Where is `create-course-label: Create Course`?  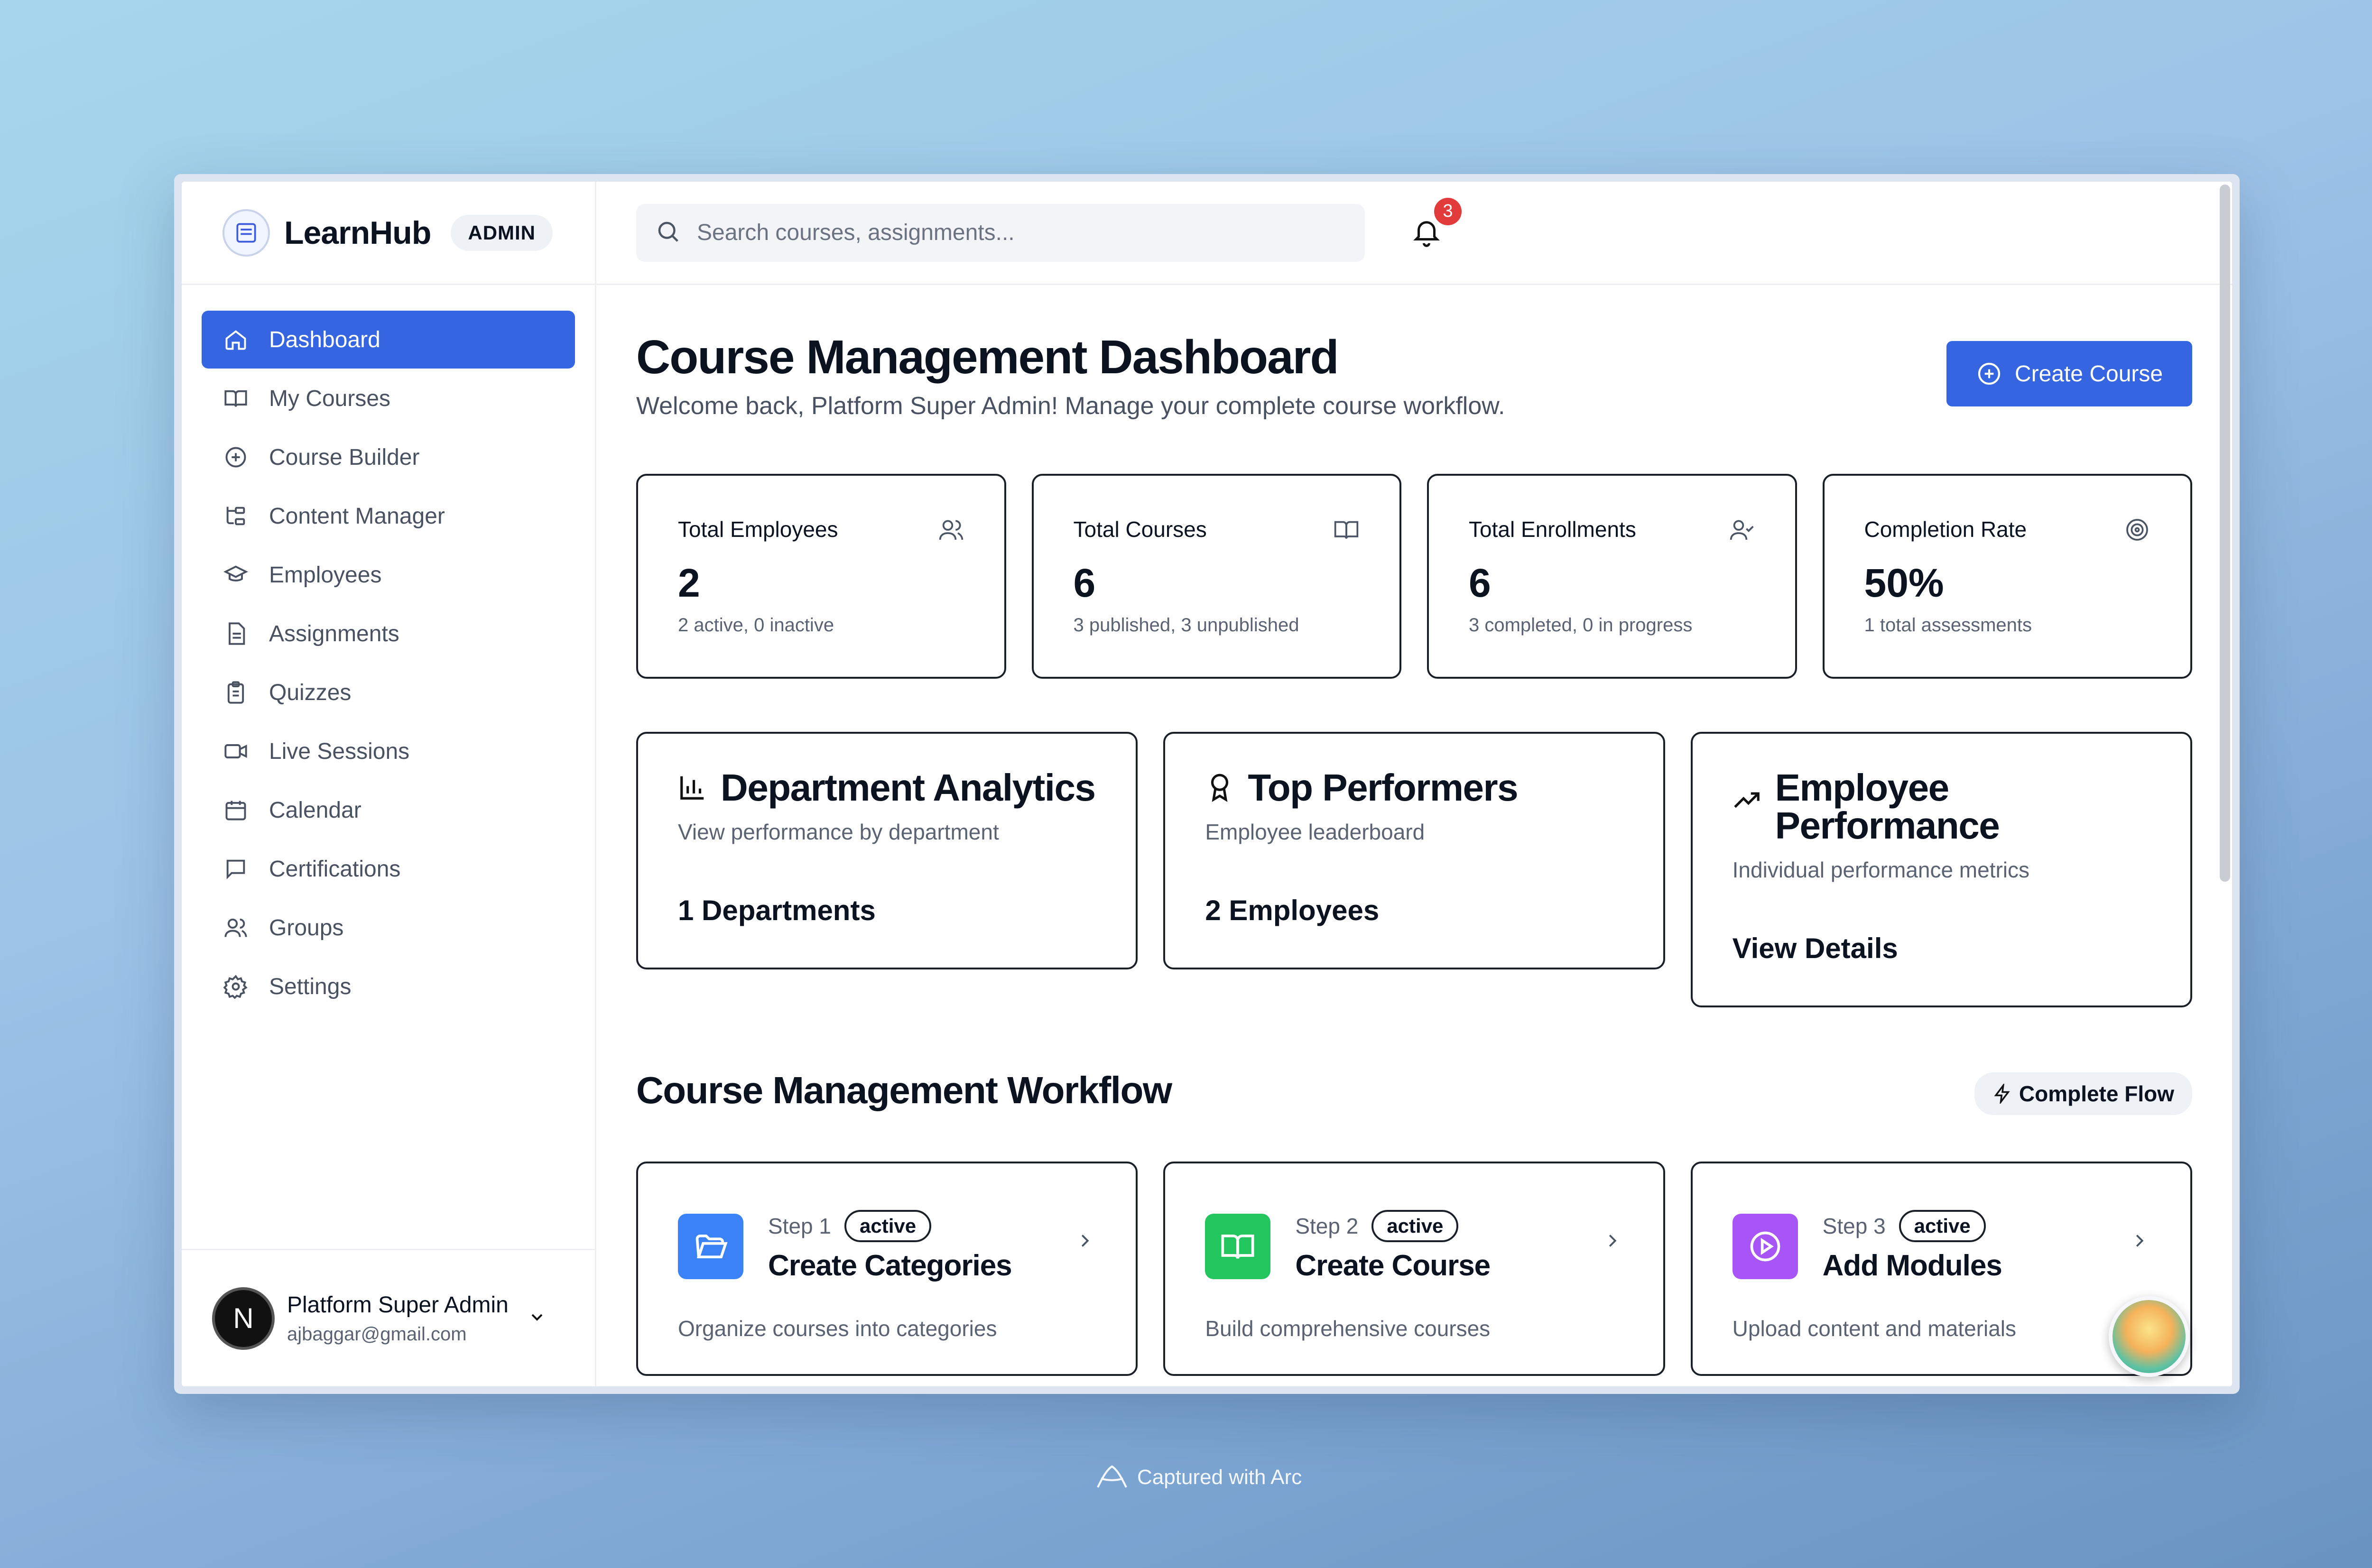
create-course-label: Create Course is located at coordinates (2088, 374).